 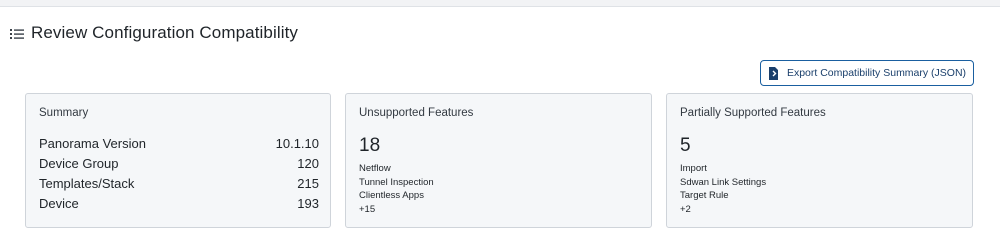 What do you see at coordinates (179, 186) in the screenshot?
I see `summary-row-templates-stack: Templates/Stack 215` at bounding box center [179, 186].